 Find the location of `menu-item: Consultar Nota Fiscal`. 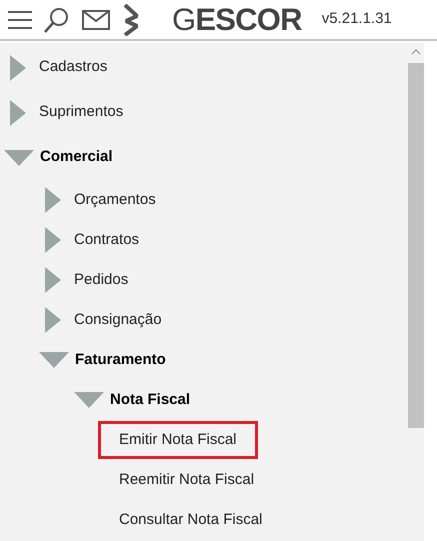

menu-item: Consultar Nota Fiscal is located at coordinates (191, 520).